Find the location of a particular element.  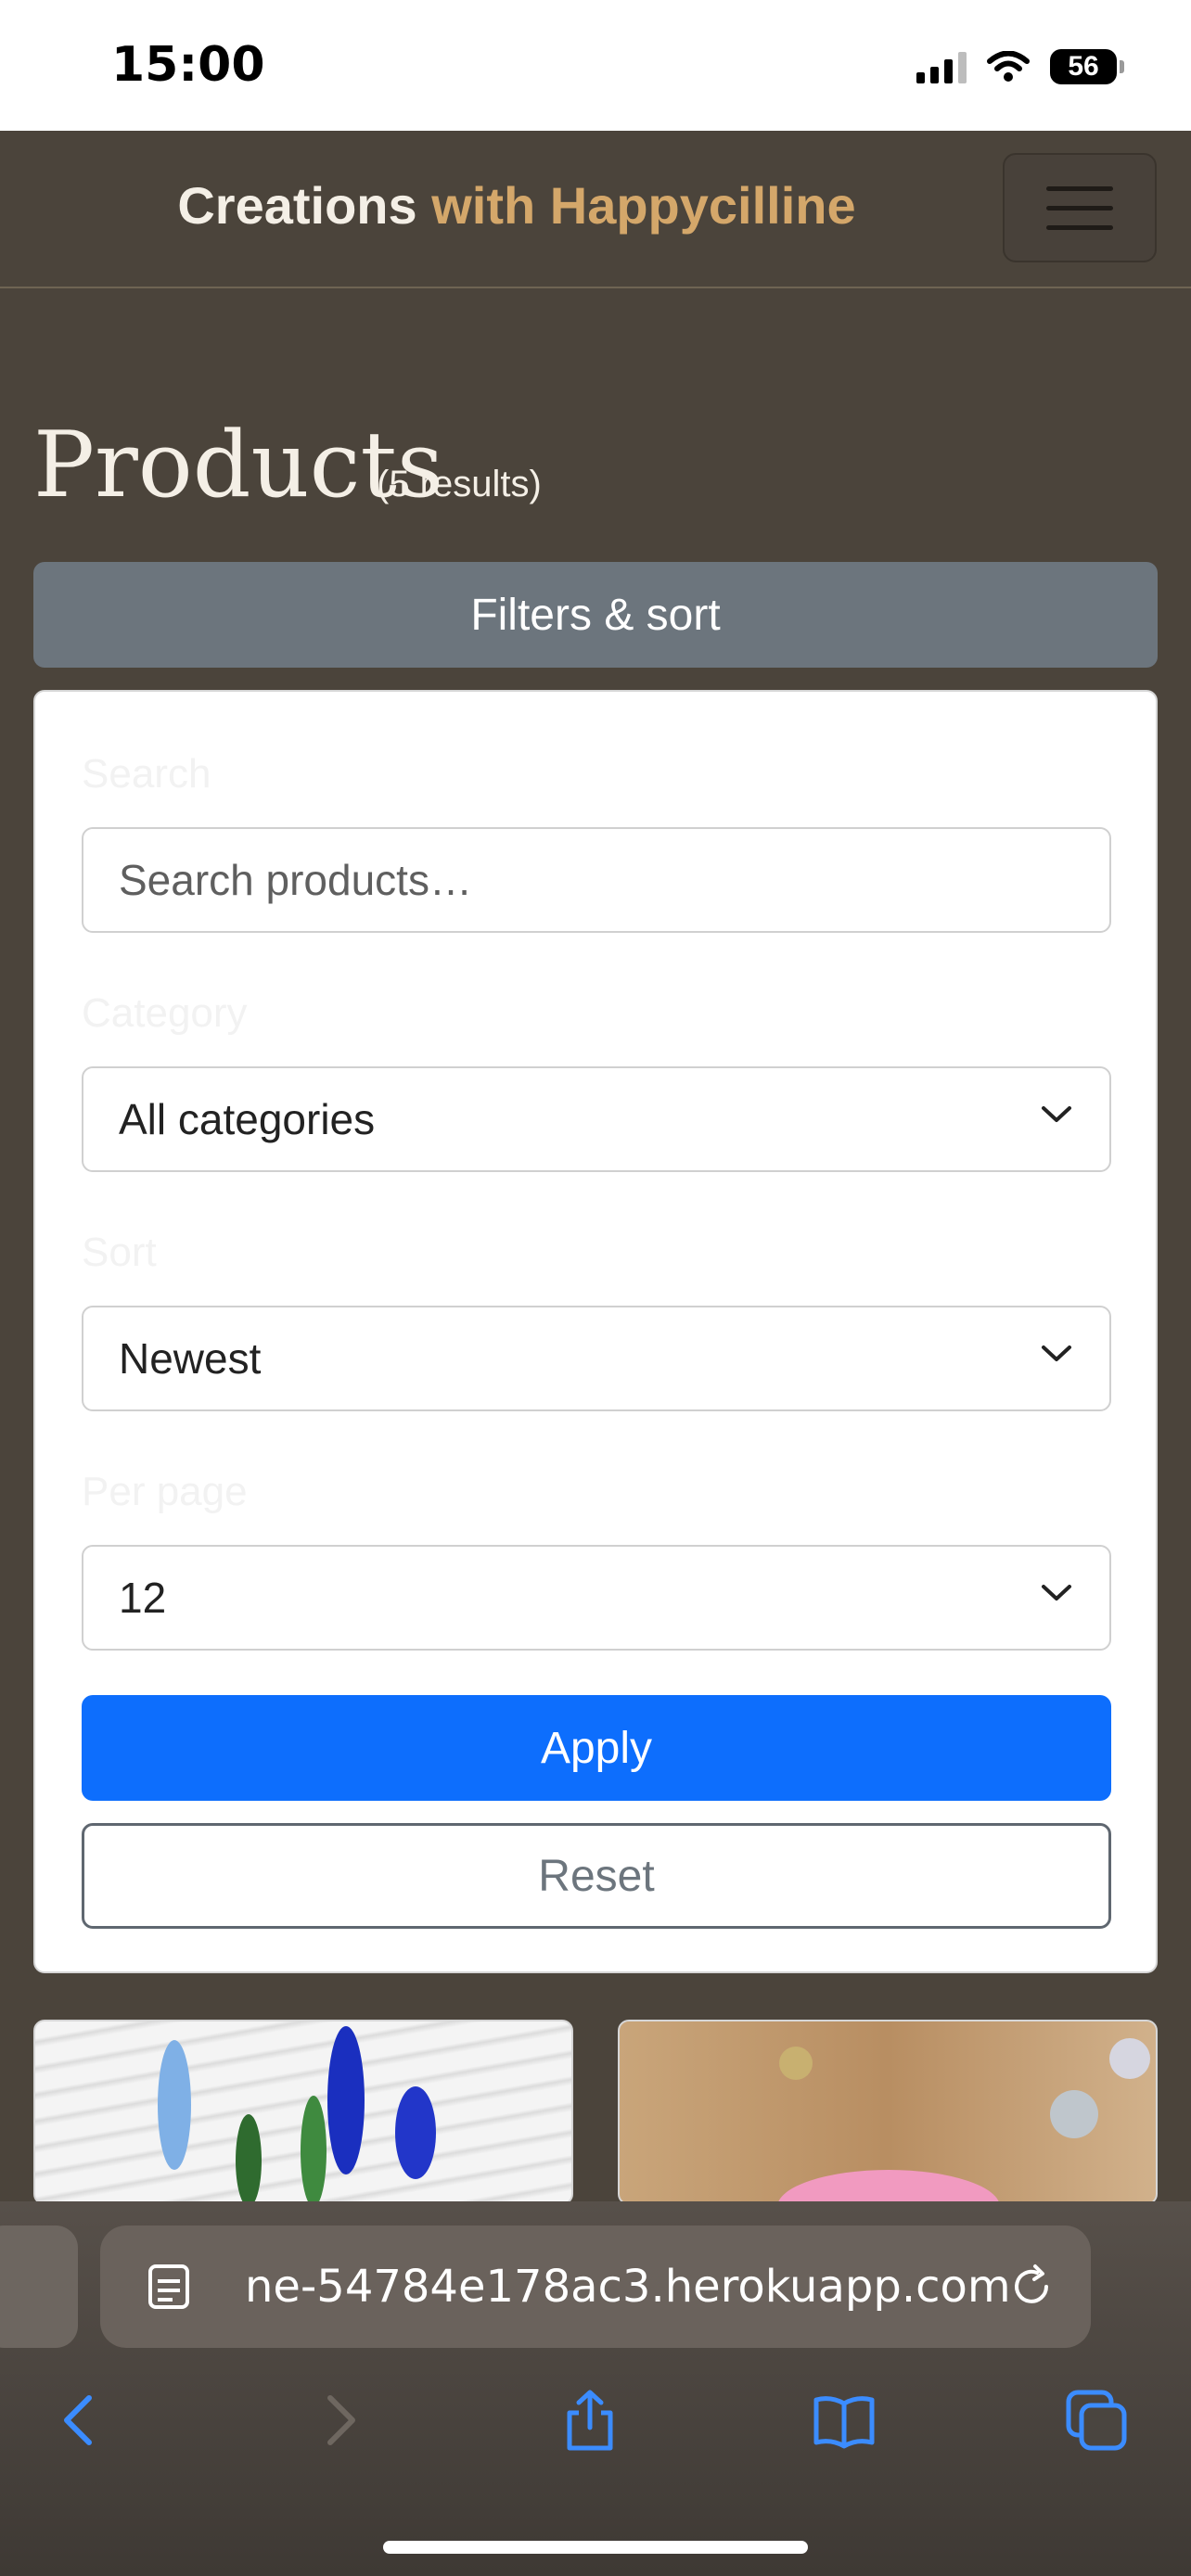

forward-icon is located at coordinates (339, 2420).